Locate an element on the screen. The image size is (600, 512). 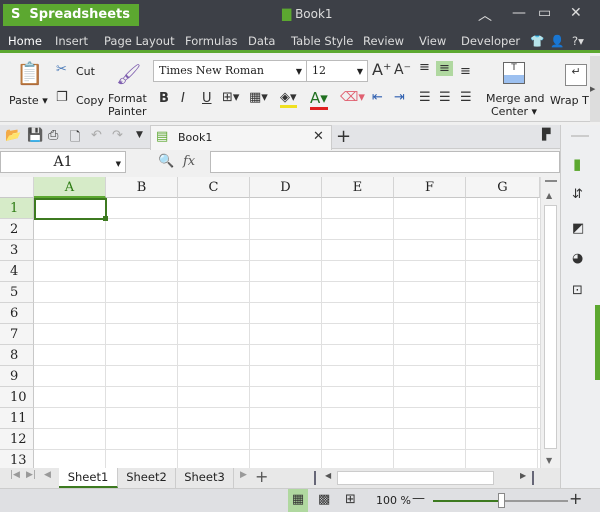
tab-view: View is located at coordinates (432, 41).